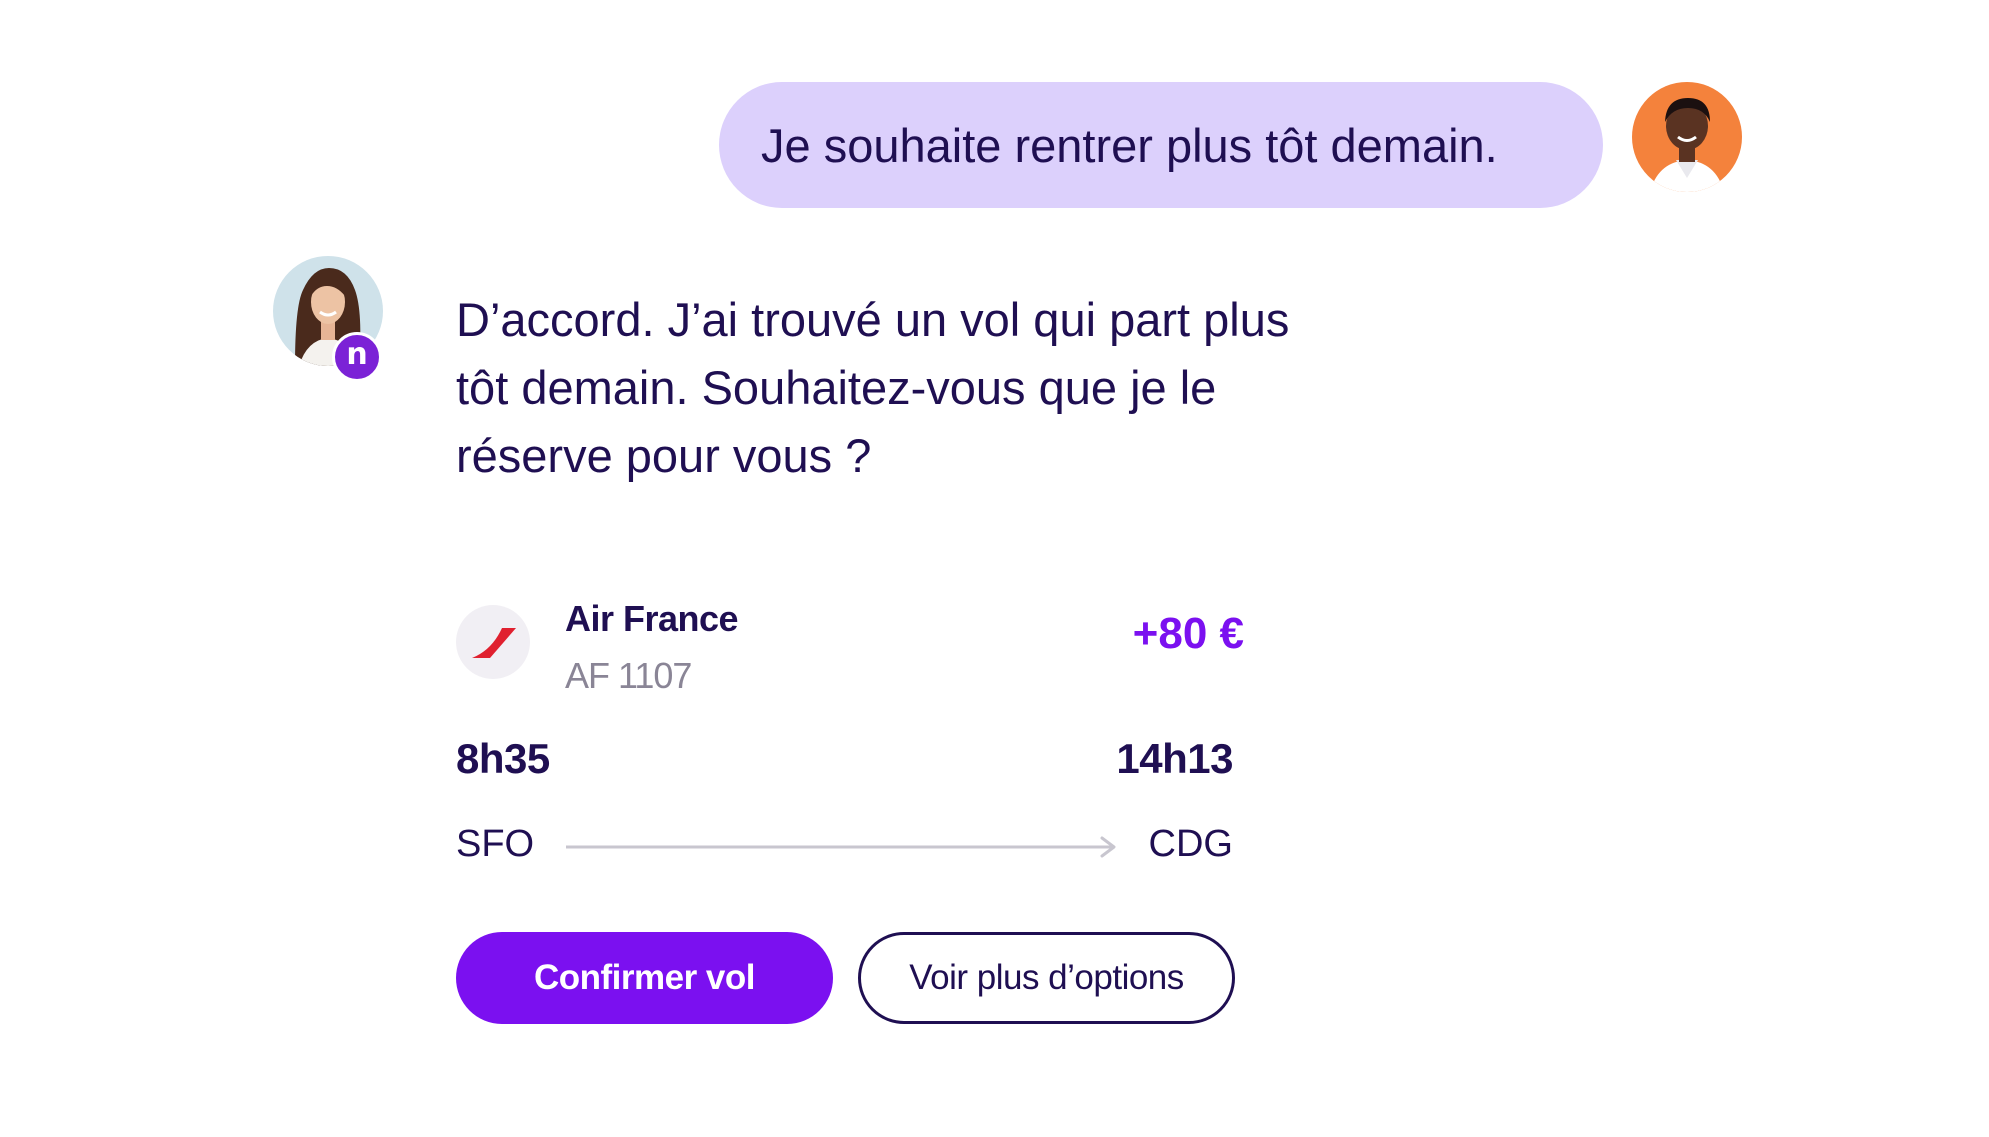 The height and width of the screenshot is (1137, 1989). I want to click on airline-name: Air France, so click(652, 618).